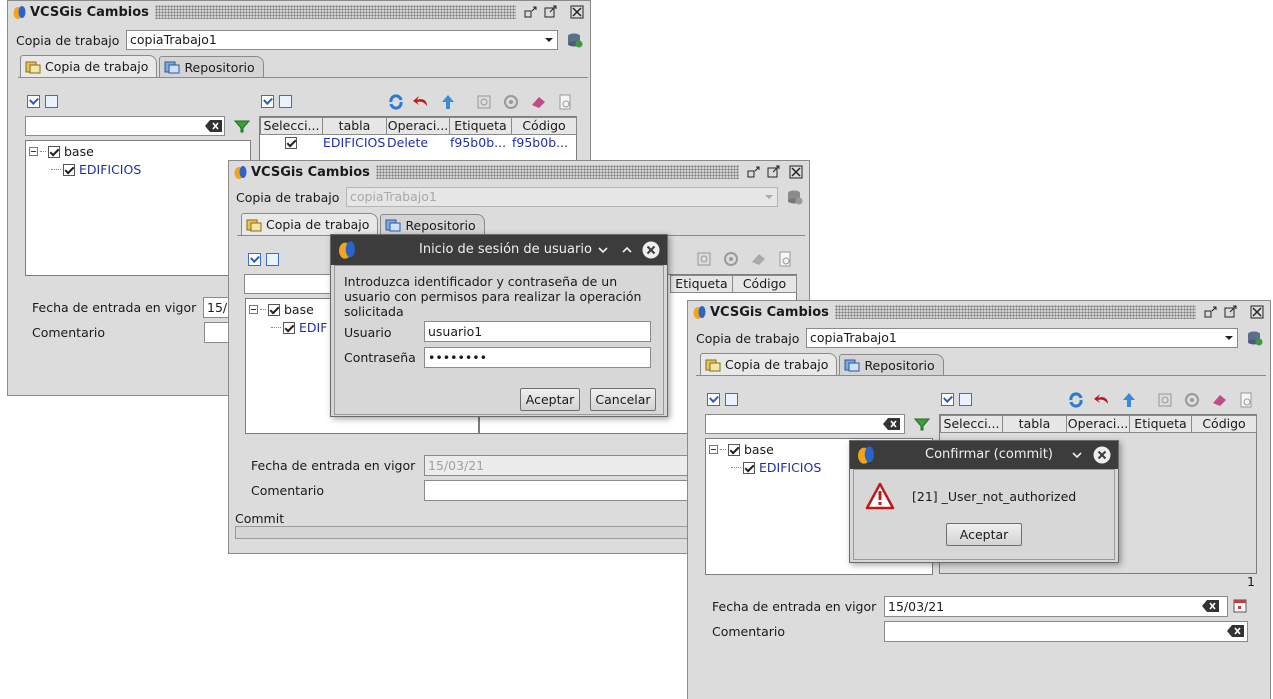 This screenshot has width=1273, height=699. What do you see at coordinates (537, 357) in the screenshot?
I see `password-input: ••••••••` at bounding box center [537, 357].